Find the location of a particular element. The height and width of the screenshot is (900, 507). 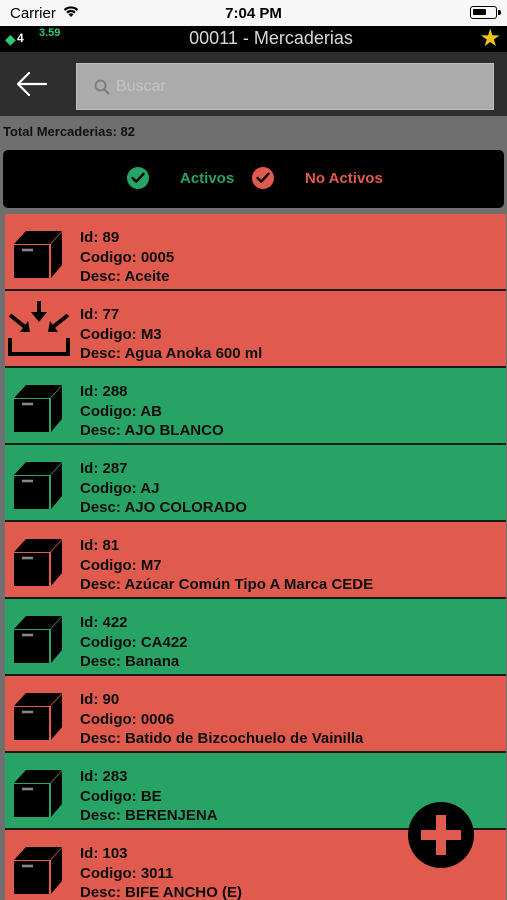

activos-toggle is located at coordinates (138, 178).